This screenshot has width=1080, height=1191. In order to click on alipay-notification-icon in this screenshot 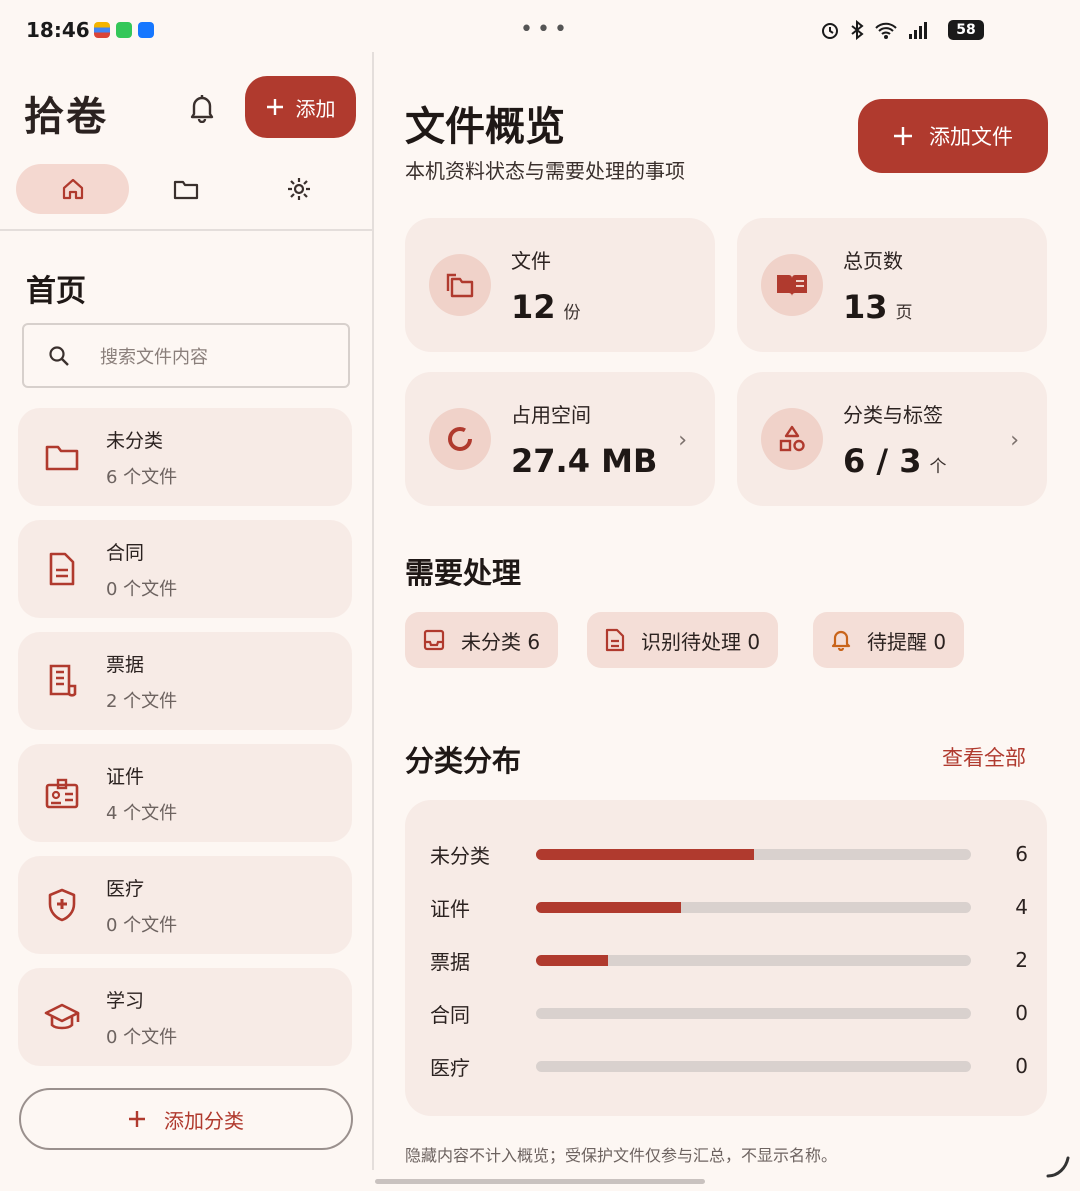, I will do `click(146, 30)`.